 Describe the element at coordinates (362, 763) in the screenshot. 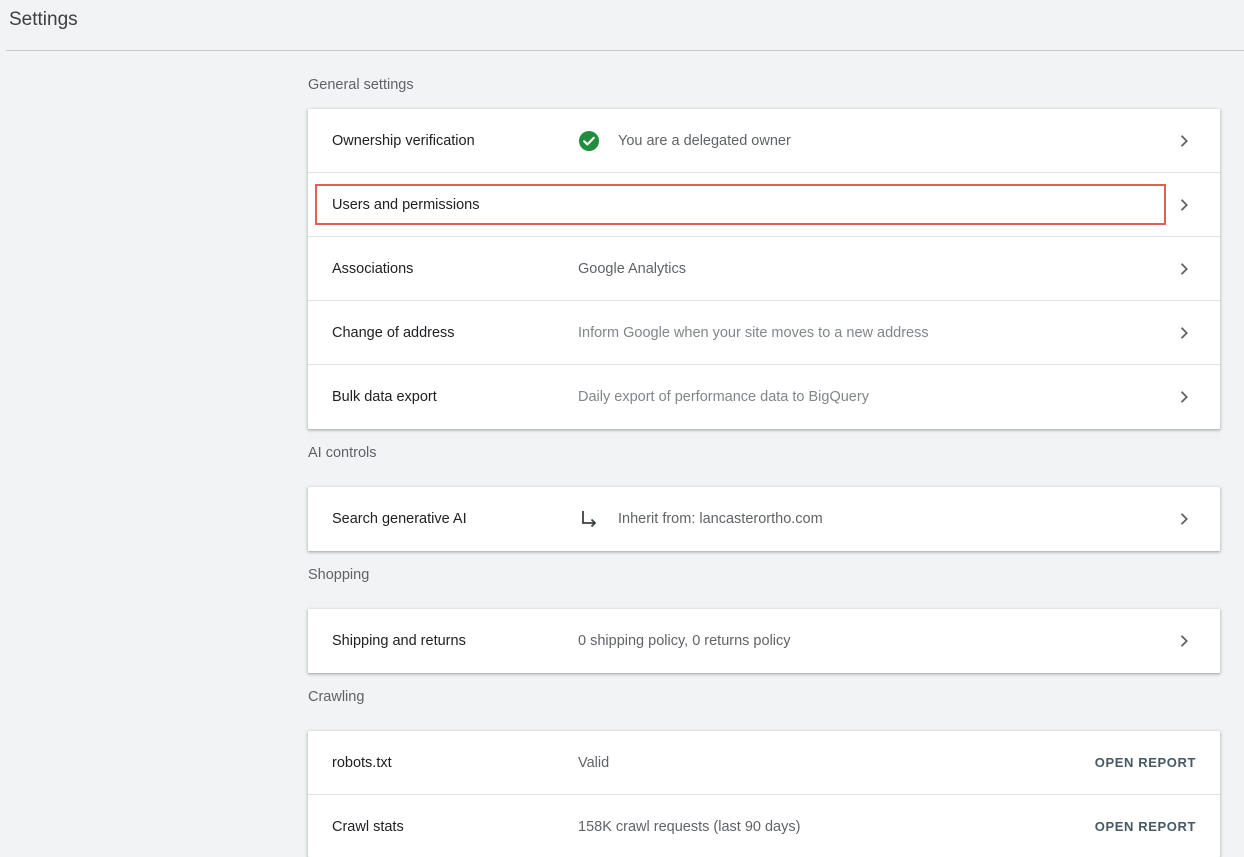

I see `row-label: robots.txt` at that location.